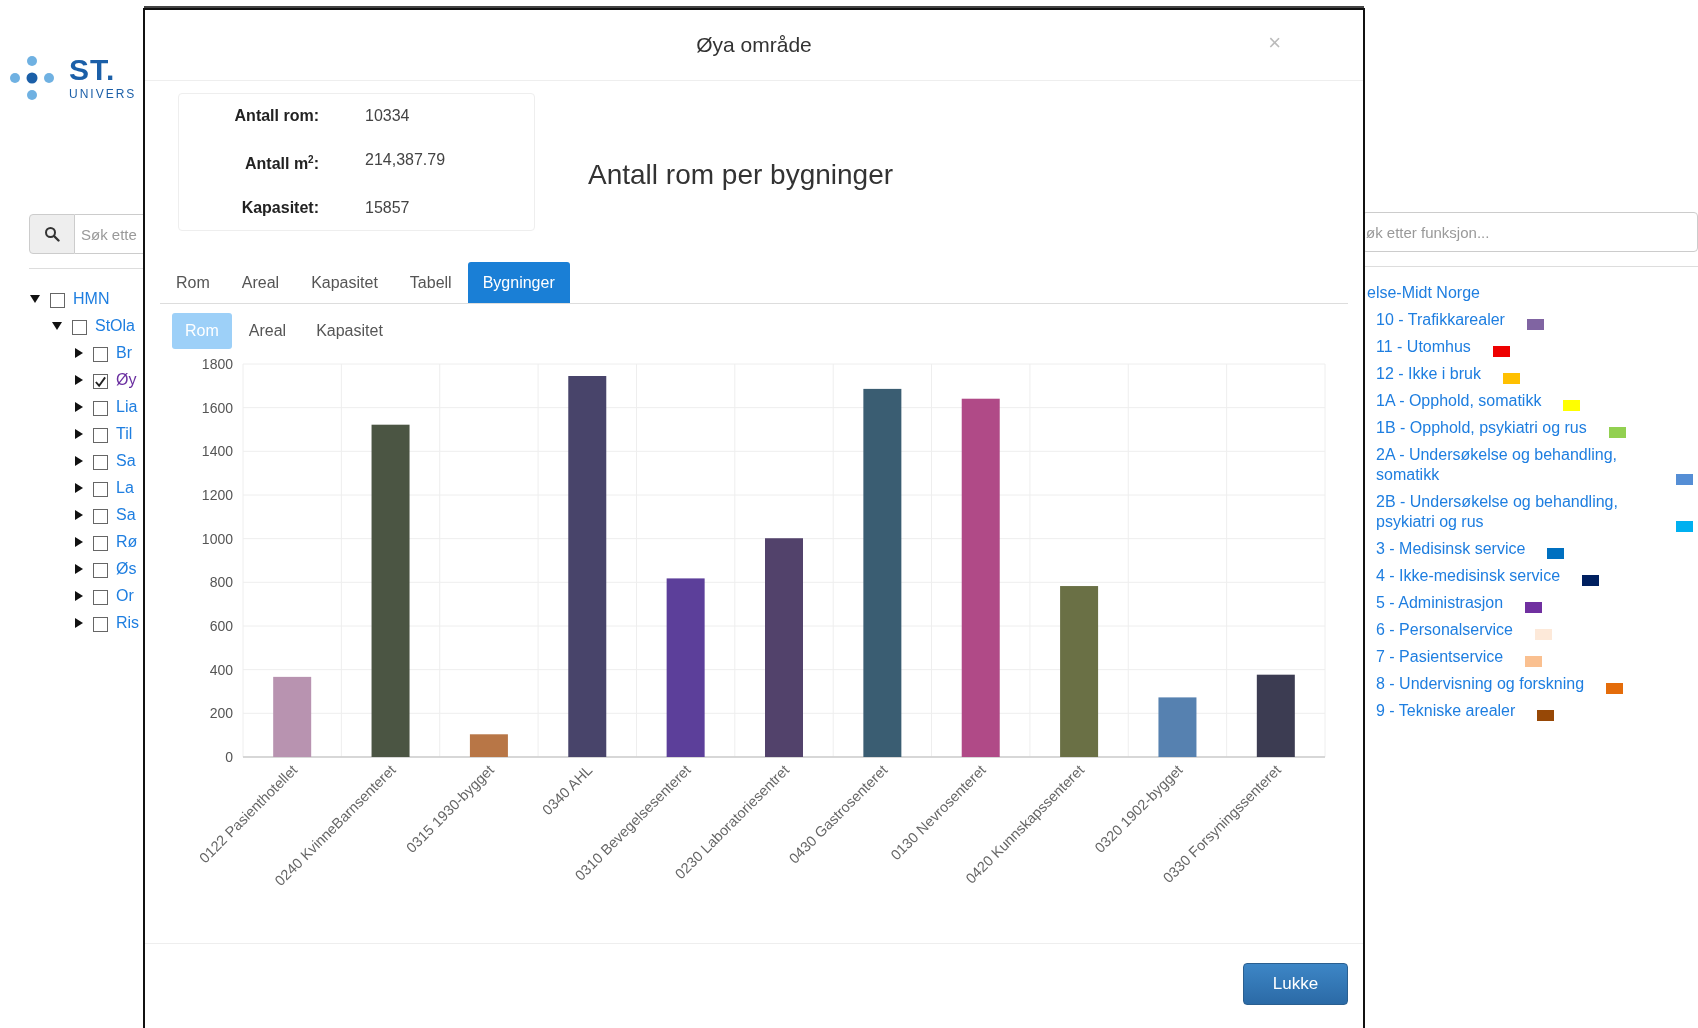 The height and width of the screenshot is (1028, 1698). Describe the element at coordinates (1440, 603) in the screenshot. I see `legend-link: 5 - Administrasjon` at that location.